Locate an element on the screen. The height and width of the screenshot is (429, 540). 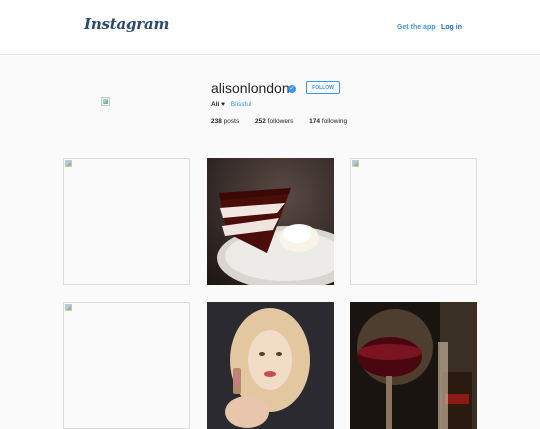
heart-icon: ♥ is located at coordinates (223, 104).